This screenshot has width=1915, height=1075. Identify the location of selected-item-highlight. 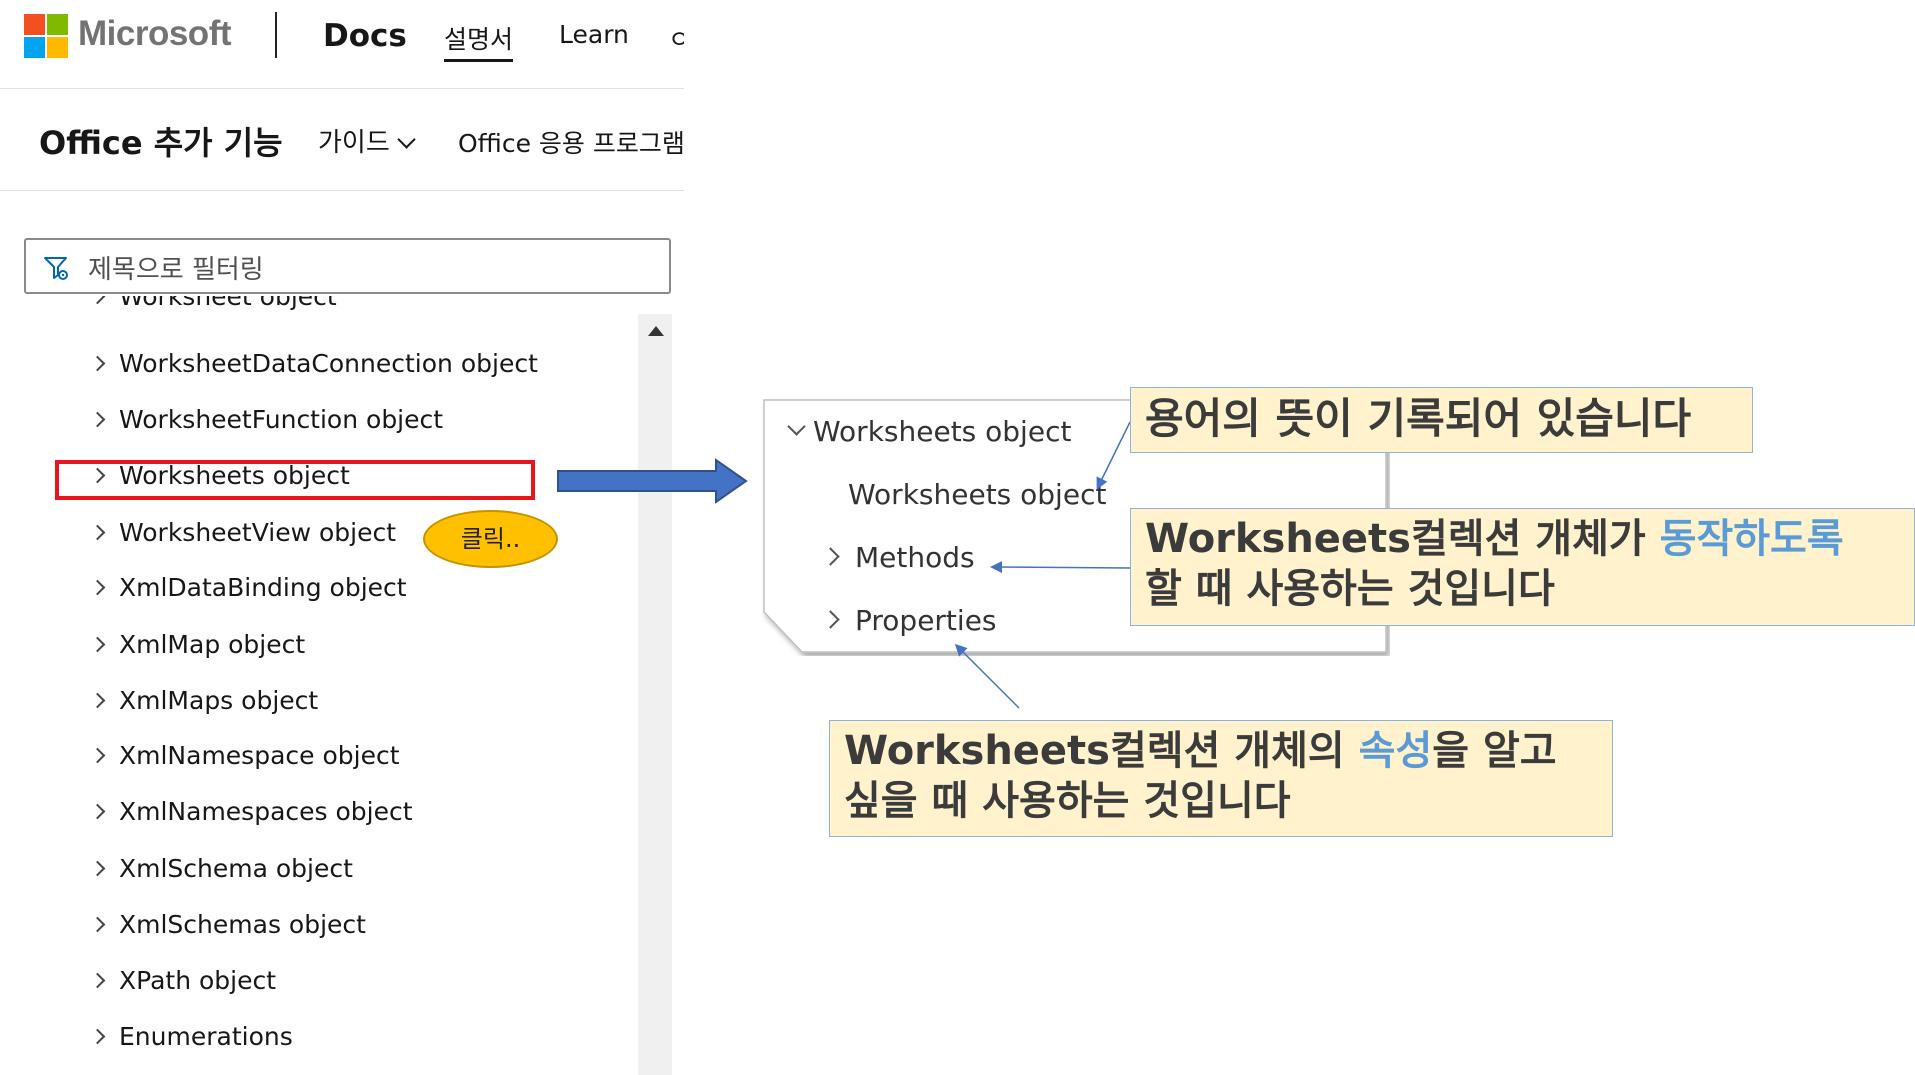
(295, 480).